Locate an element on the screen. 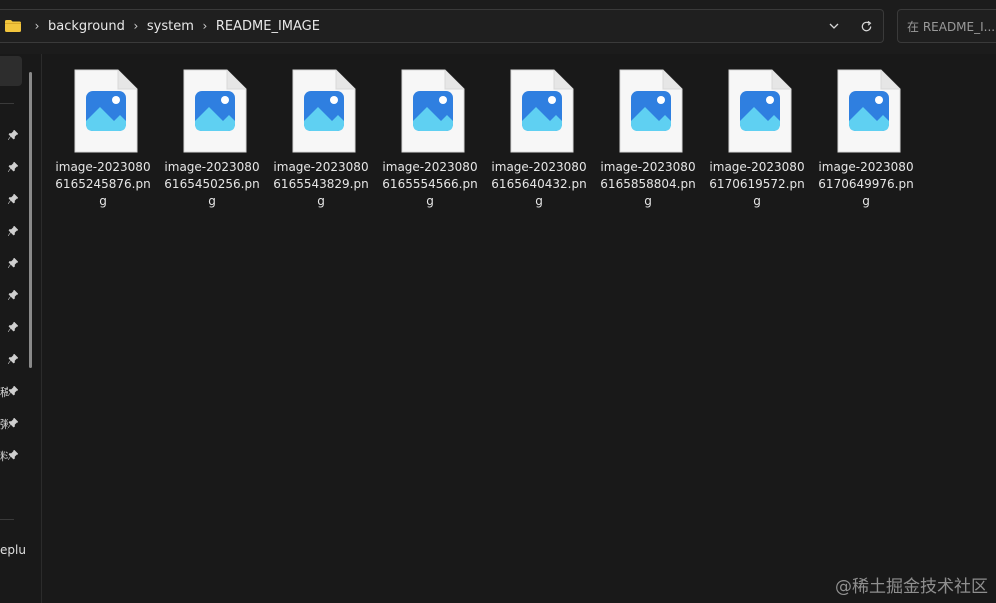  refresh-icon is located at coordinates (866, 25).